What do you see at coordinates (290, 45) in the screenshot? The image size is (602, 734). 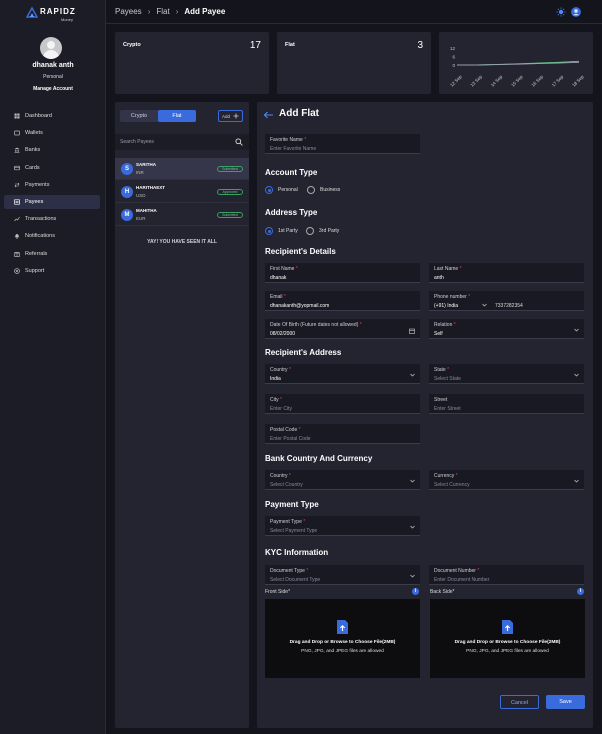 I see `stat-label: Flat` at bounding box center [290, 45].